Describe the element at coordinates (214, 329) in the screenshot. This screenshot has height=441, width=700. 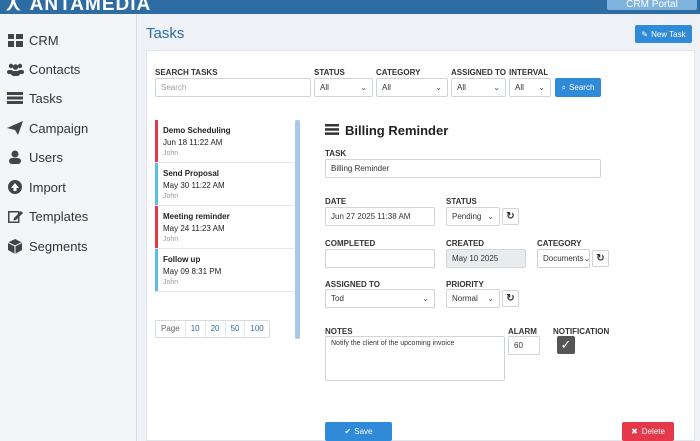
I see `page-size-20: 20` at that location.